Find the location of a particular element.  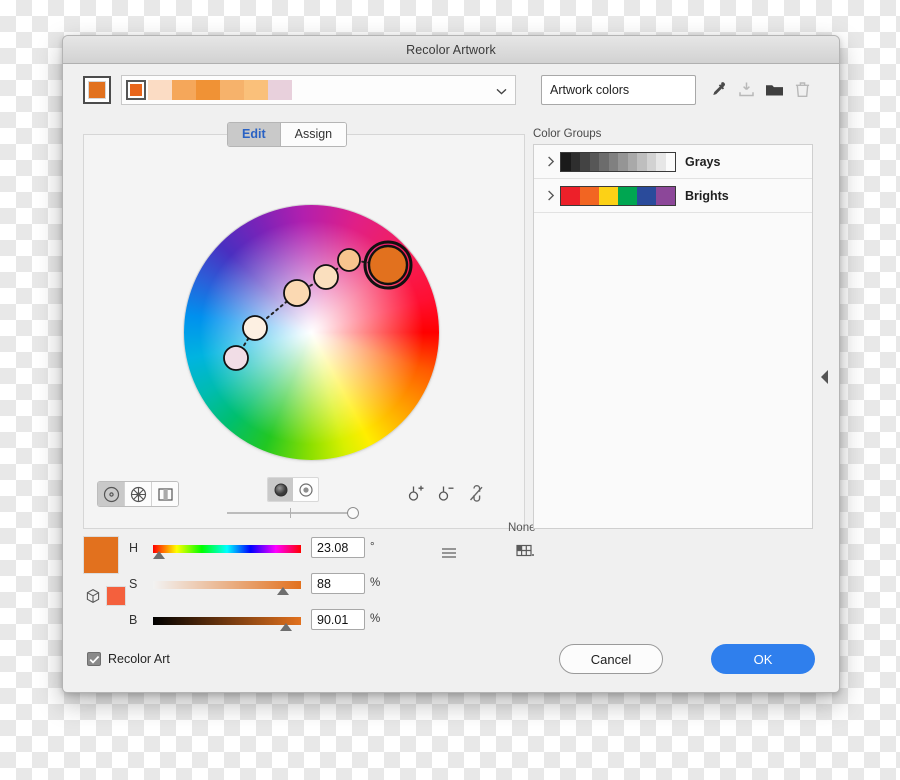

current-color-swatch is located at coordinates (97, 90).